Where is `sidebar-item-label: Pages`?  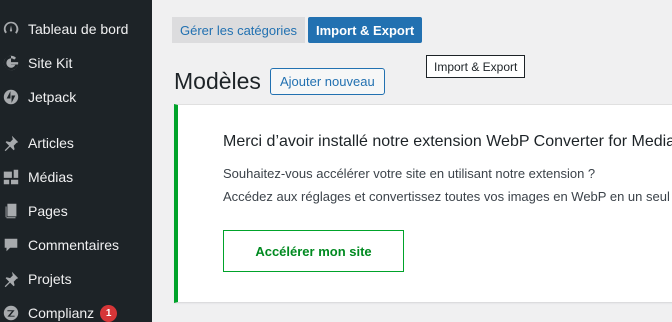
sidebar-item-label: Pages is located at coordinates (48, 211).